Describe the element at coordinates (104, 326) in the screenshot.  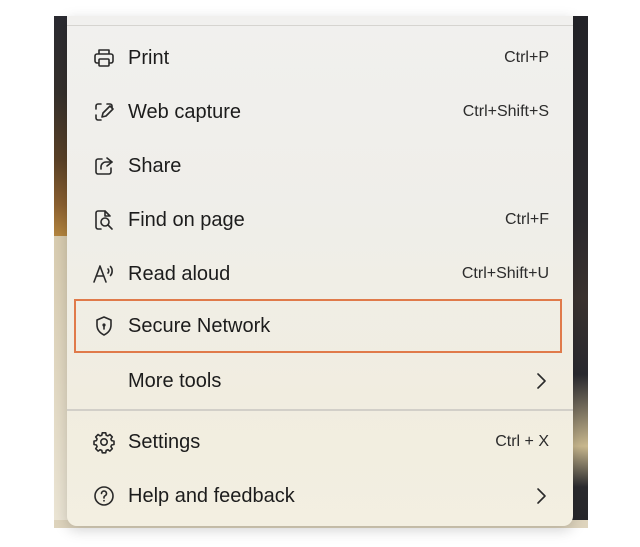
I see `shield-icon` at that location.